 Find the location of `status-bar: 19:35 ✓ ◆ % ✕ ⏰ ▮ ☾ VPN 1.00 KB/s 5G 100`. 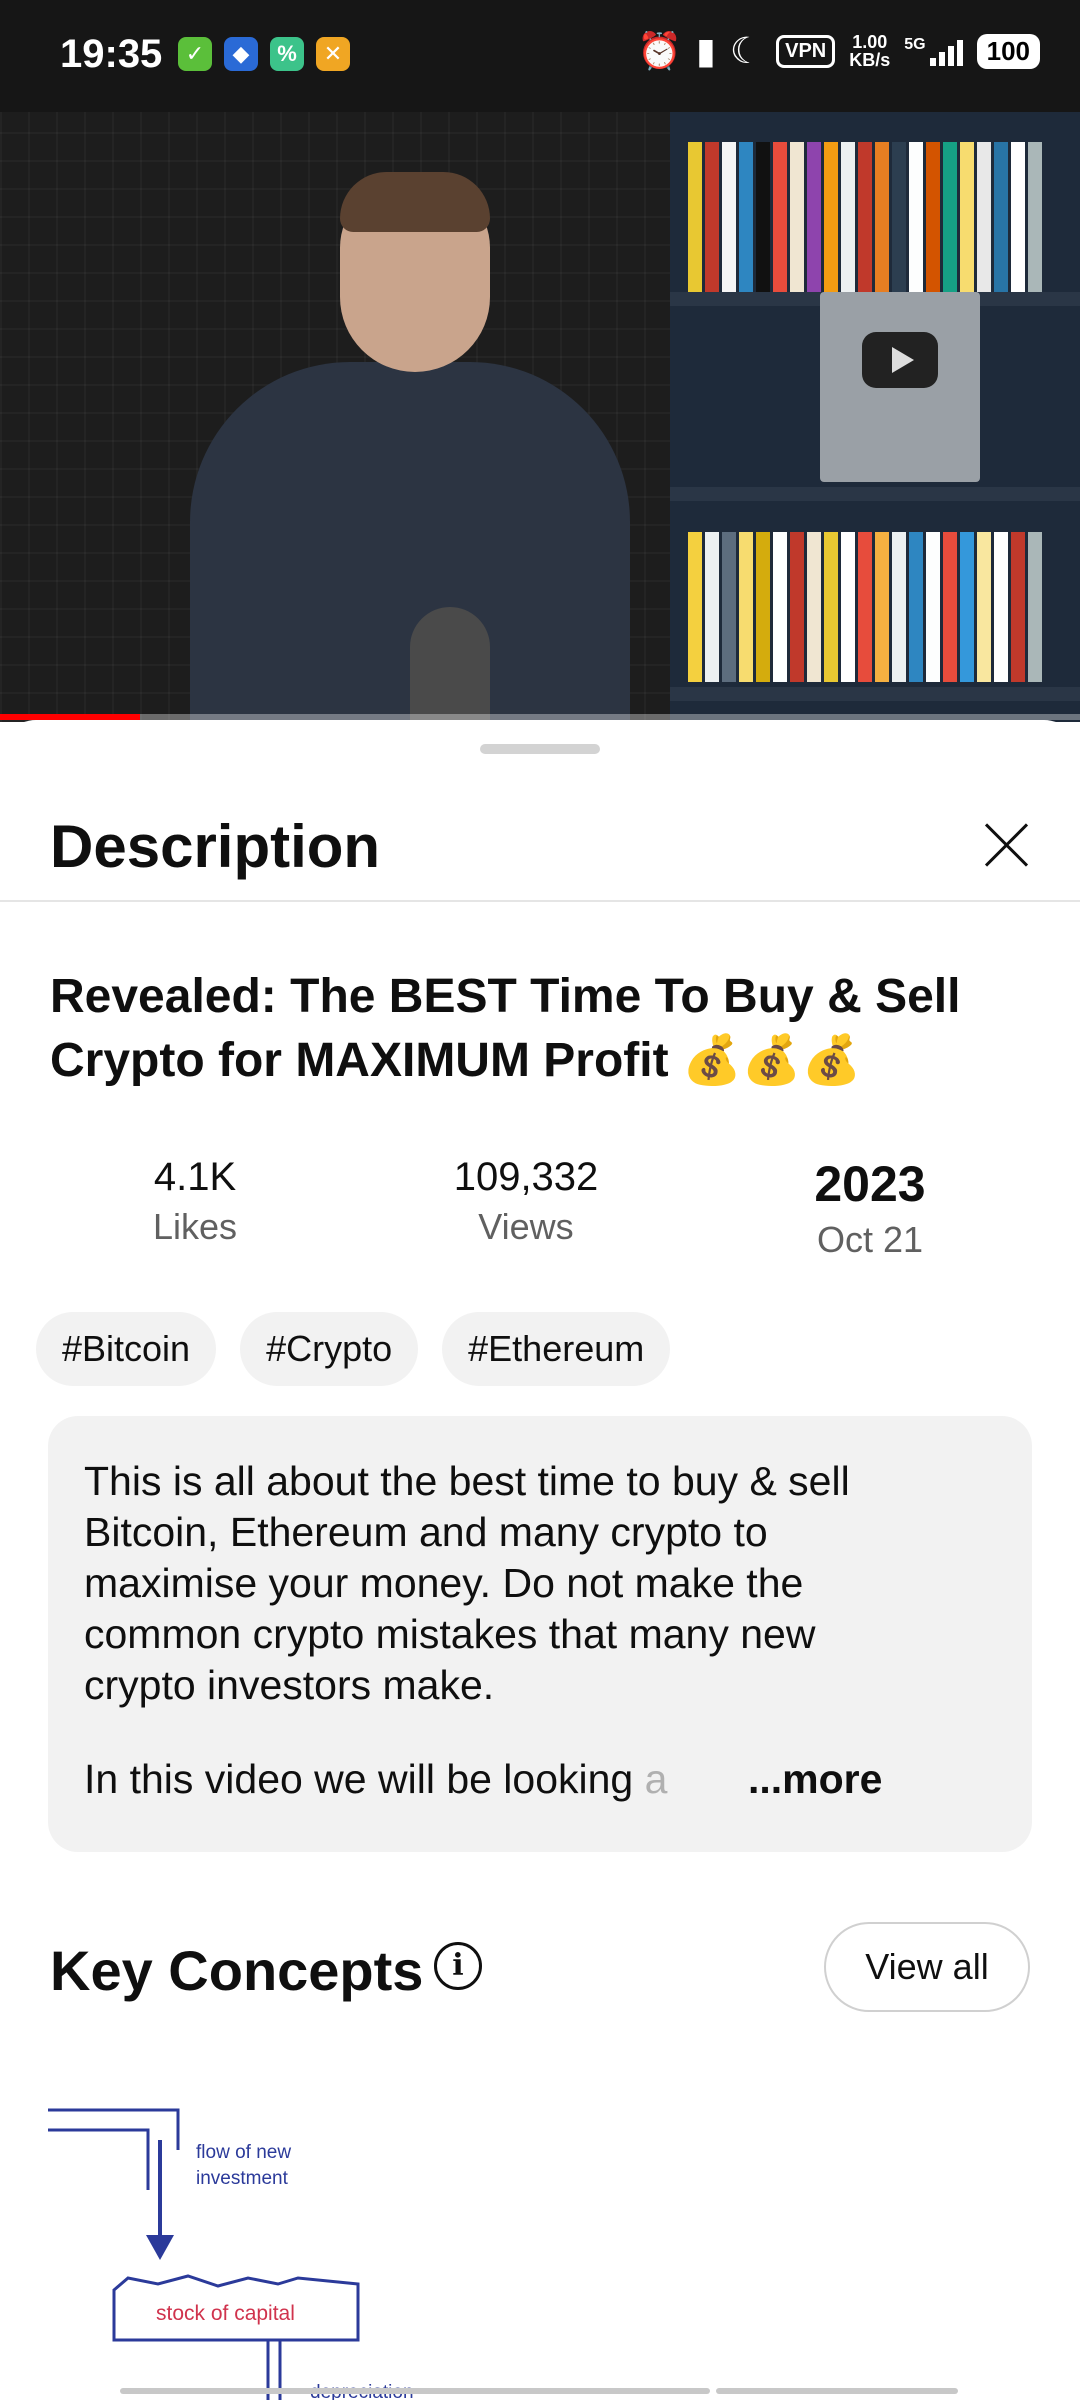

status-bar: 19:35 ✓ ◆ % ✕ ⏰ ▮ ☾ VPN 1.00 KB/s 5G 100 is located at coordinates (540, 56).